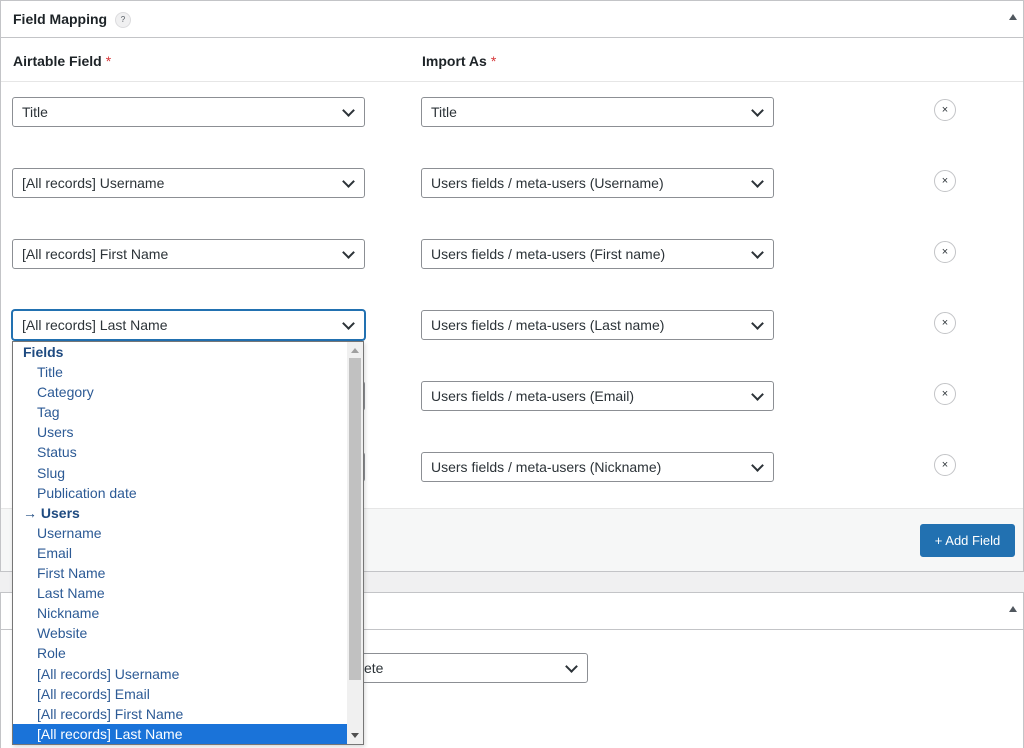  I want to click on dropdown-option: Email, so click(180, 553).